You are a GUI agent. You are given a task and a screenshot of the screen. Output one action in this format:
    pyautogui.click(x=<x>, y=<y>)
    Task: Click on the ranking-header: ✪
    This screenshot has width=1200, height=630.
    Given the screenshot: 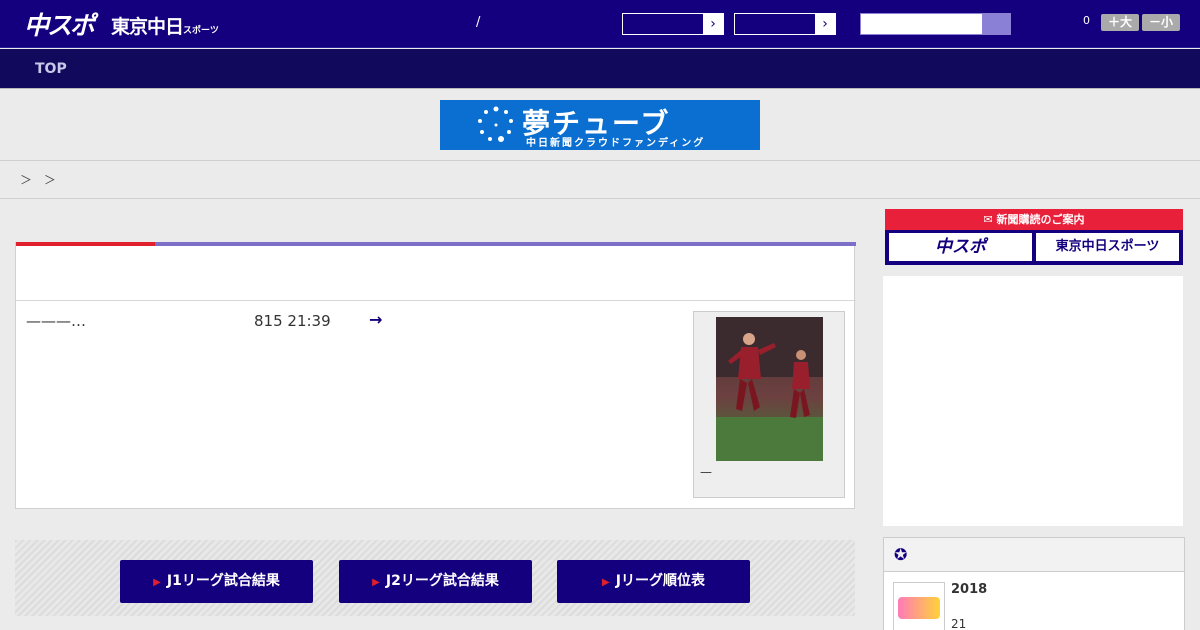 What is the action you would take?
    pyautogui.click(x=1034, y=555)
    